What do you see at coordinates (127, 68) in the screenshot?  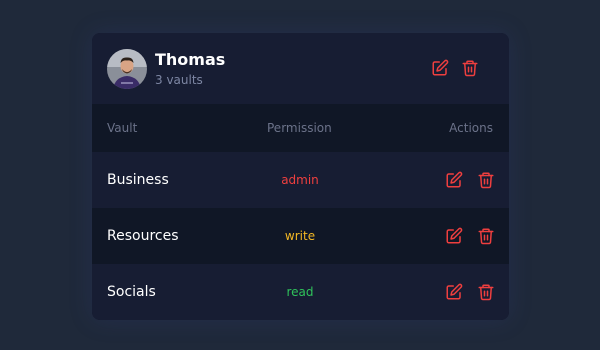 I see `avatar` at bounding box center [127, 68].